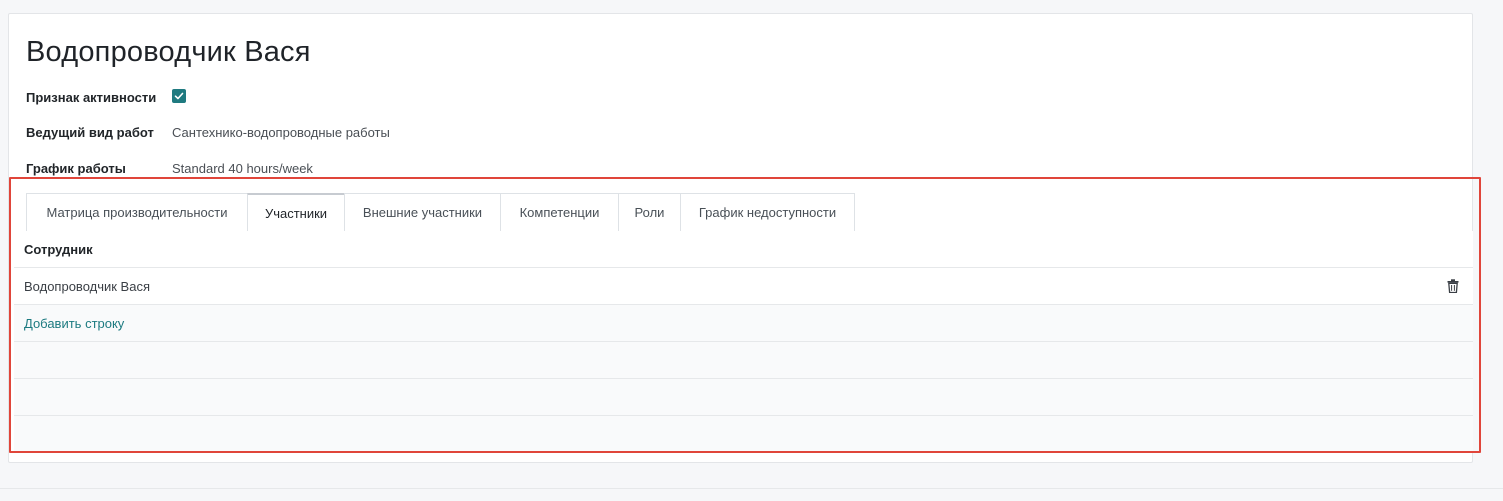  I want to click on divider, so click(751, 488).